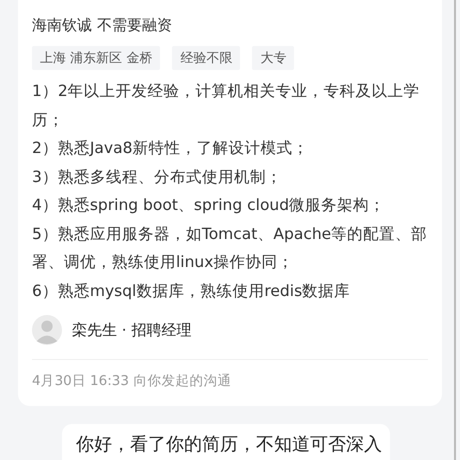  I want to click on requirement-text: 4）熟悉spring boot、spring cloud微服务架构；, so click(209, 205).